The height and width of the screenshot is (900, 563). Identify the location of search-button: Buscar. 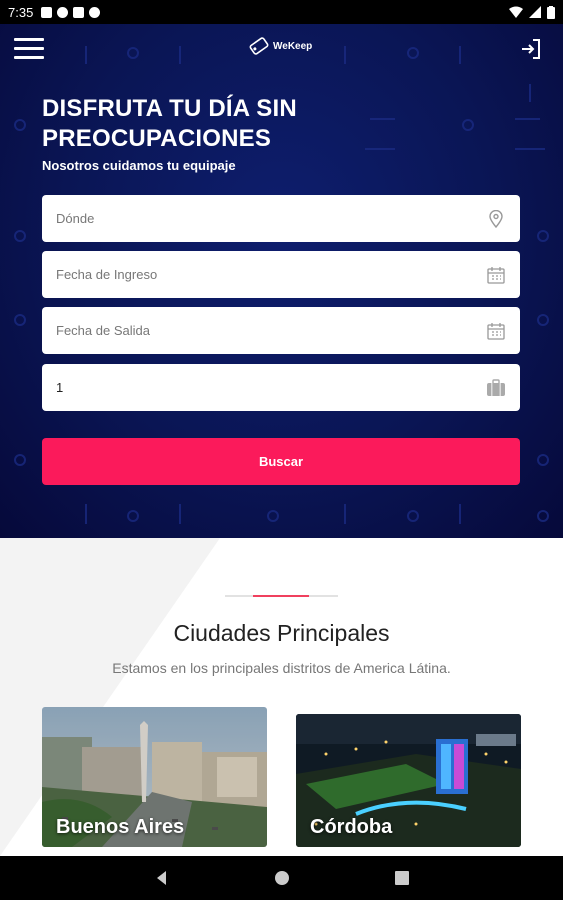
(281, 461).